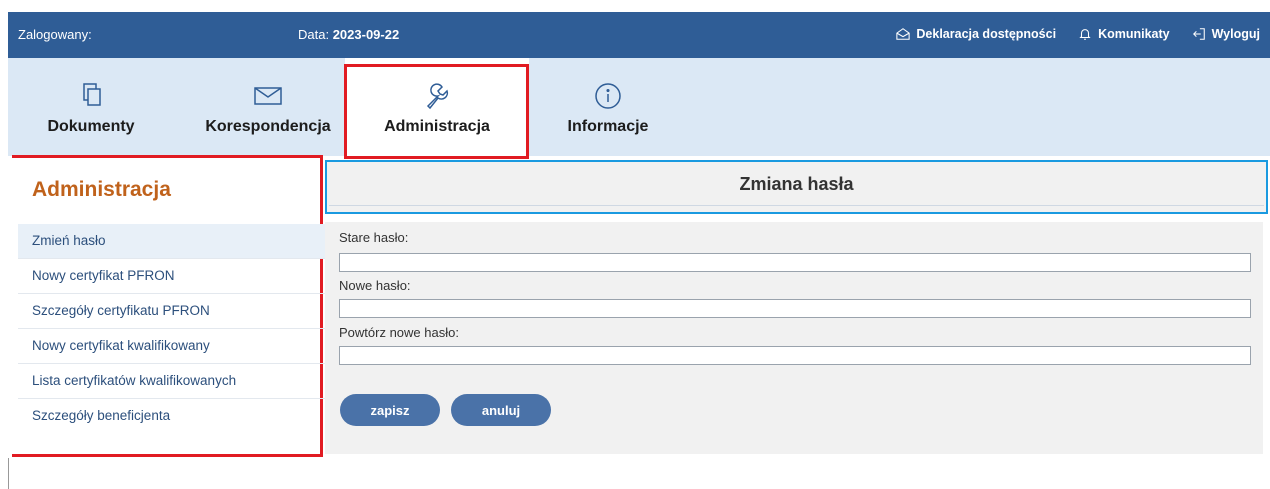 The width and height of the screenshot is (1270, 489). I want to click on nav-documents-label: Dokumenty, so click(91, 126).